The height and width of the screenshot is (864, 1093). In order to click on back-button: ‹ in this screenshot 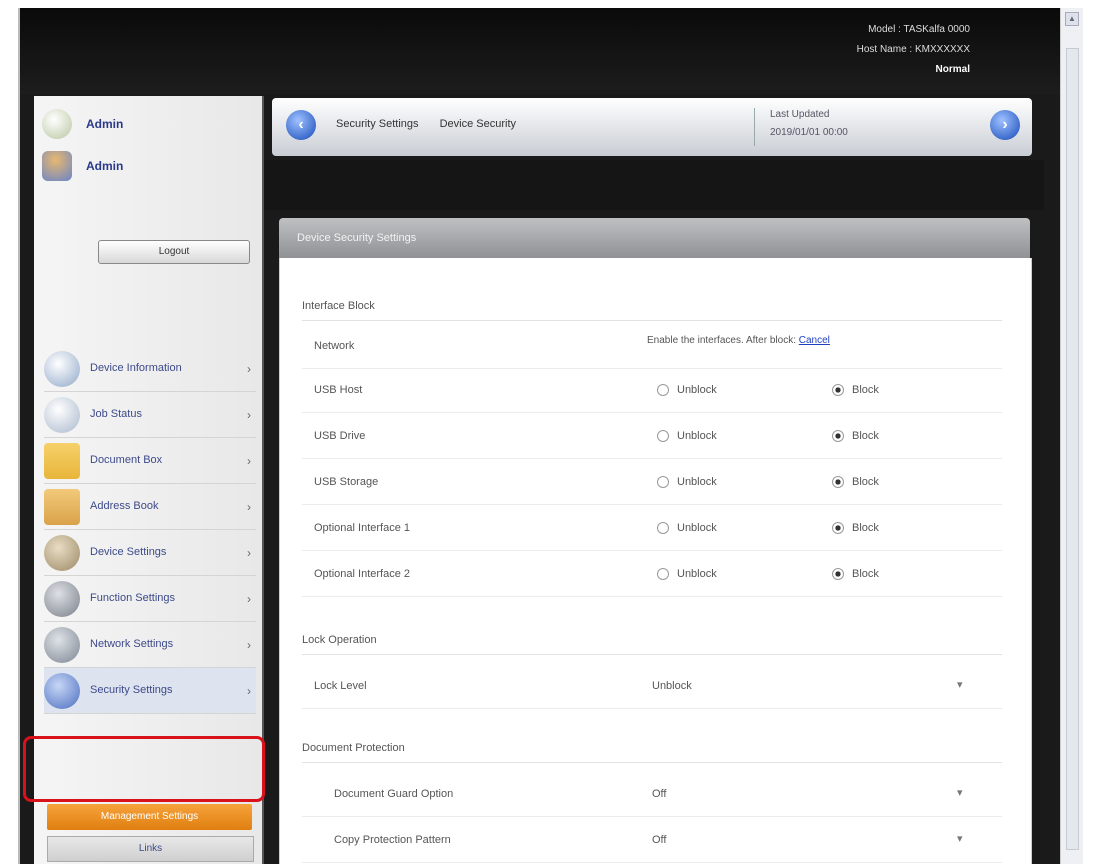, I will do `click(301, 125)`.